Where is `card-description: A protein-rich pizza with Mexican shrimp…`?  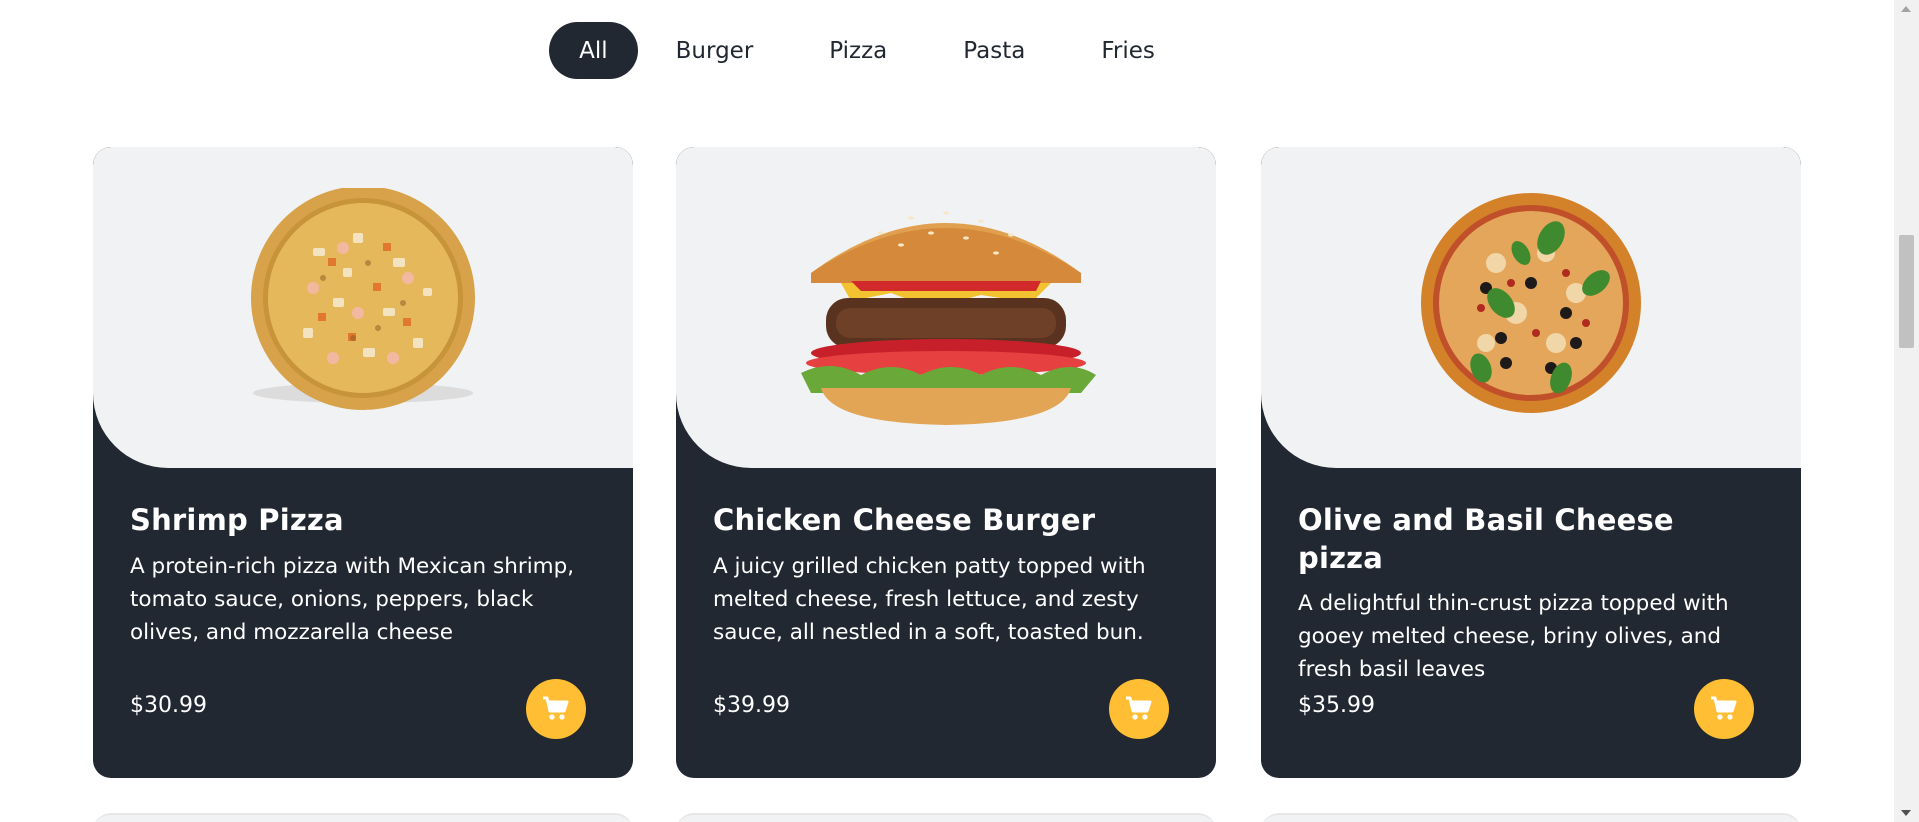
card-description: A protein-rich pizza with Mexican shrimp… is located at coordinates (352, 599).